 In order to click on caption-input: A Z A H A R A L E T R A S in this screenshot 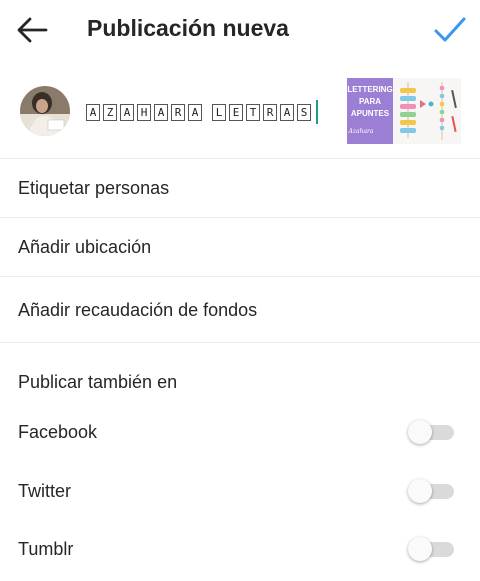, I will do `click(202, 112)`.